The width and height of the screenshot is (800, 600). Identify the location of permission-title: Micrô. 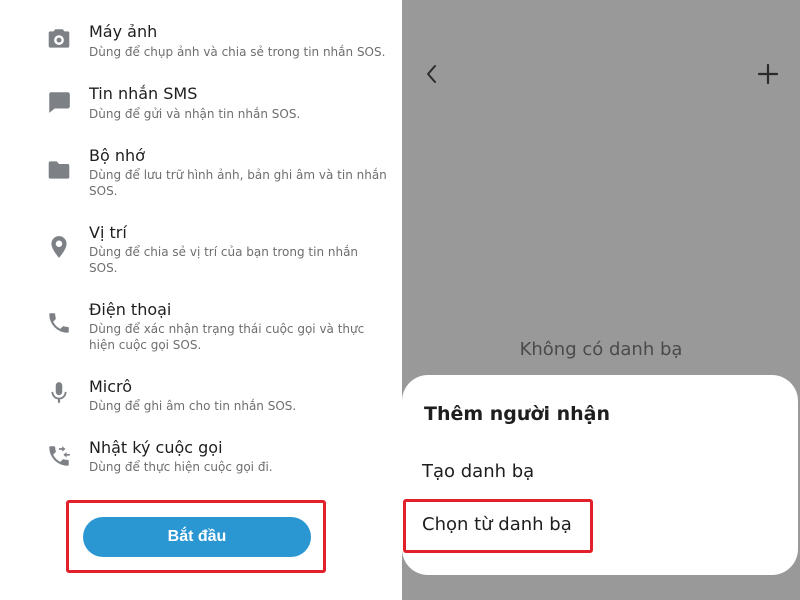
(111, 386).